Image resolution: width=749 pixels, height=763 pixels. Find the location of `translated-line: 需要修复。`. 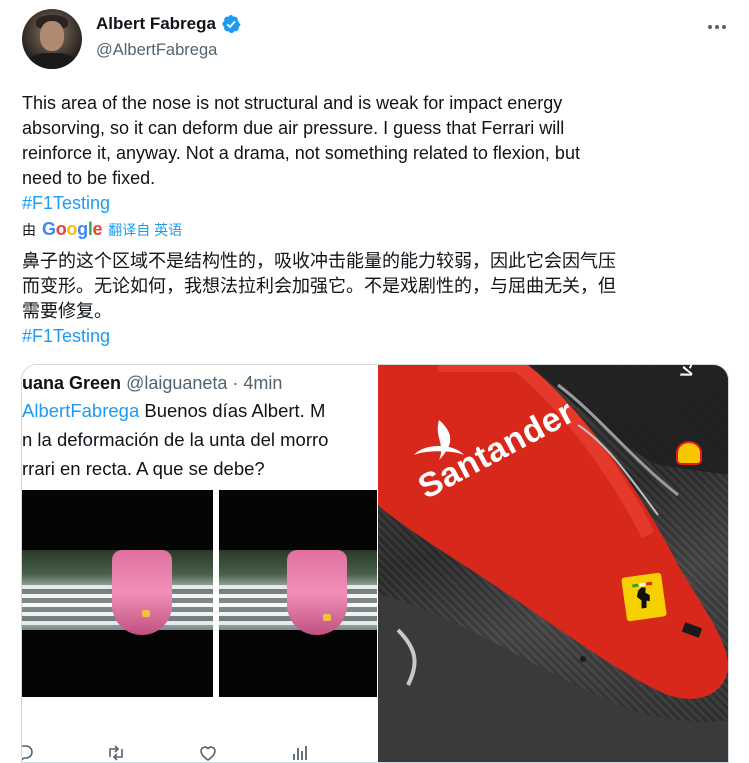

translated-line: 需要修复。 is located at coordinates (67, 311).